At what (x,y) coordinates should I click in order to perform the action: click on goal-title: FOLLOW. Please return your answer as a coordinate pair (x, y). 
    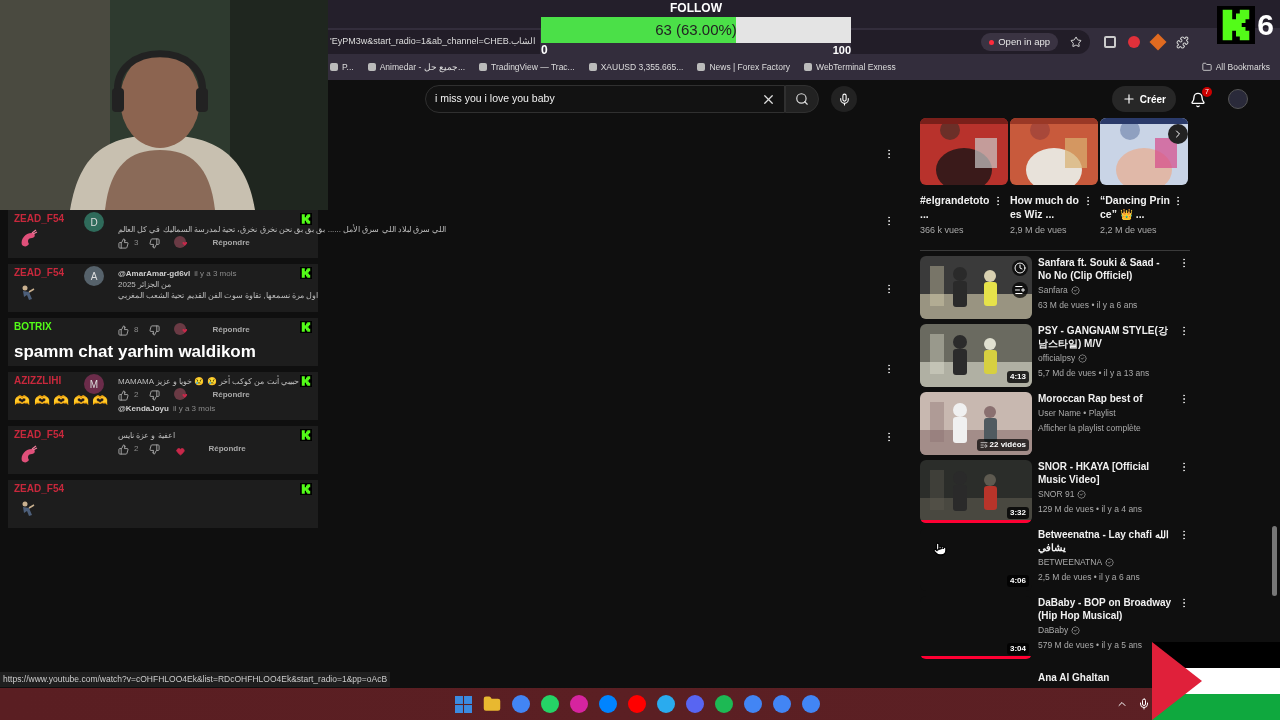
    Looking at the image, I should click on (696, 8).